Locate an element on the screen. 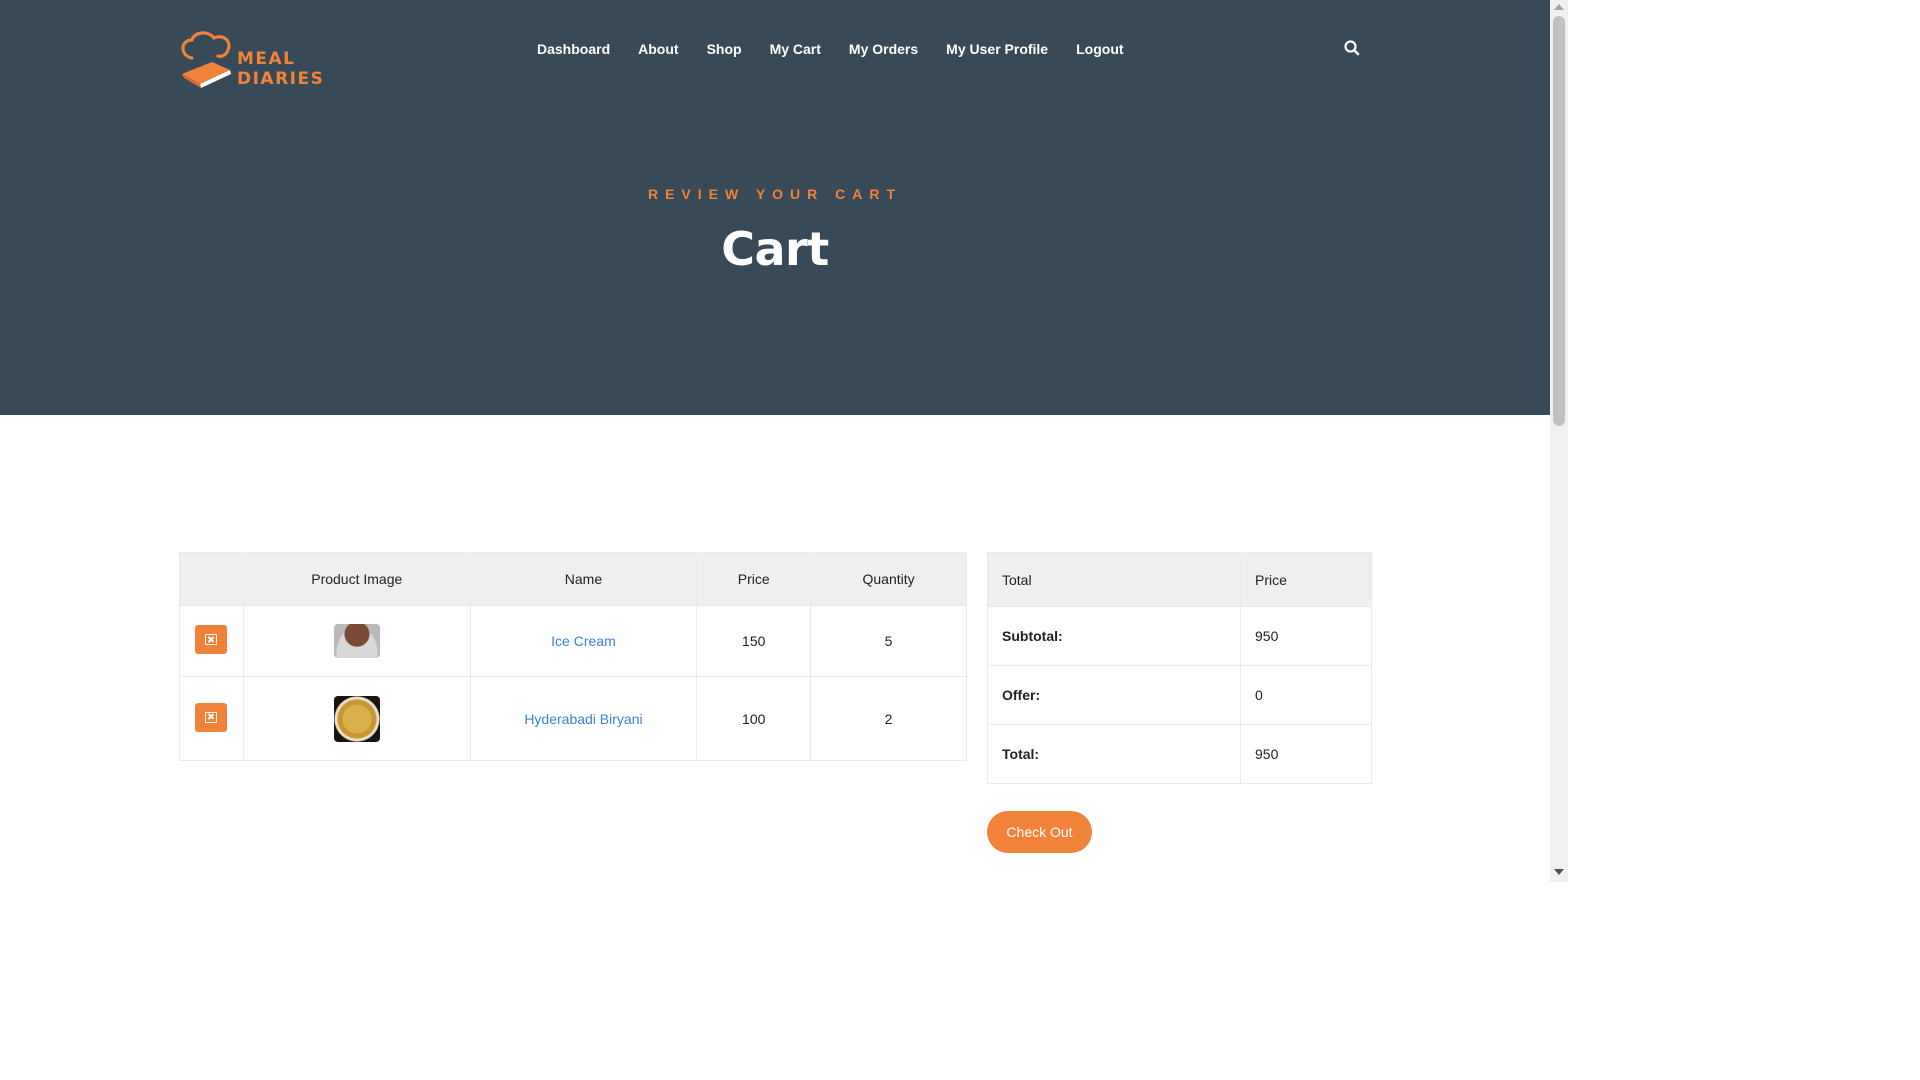  header-price: Price is located at coordinates (754, 579).